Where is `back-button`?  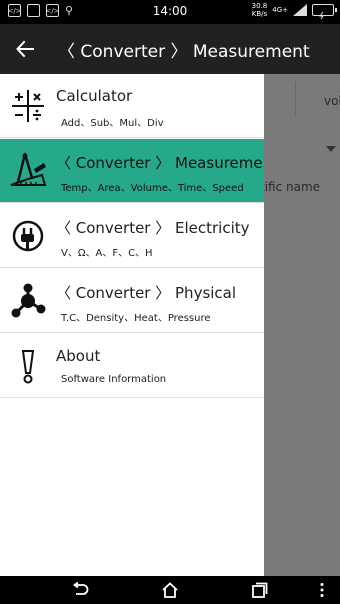 back-button is located at coordinates (25, 49).